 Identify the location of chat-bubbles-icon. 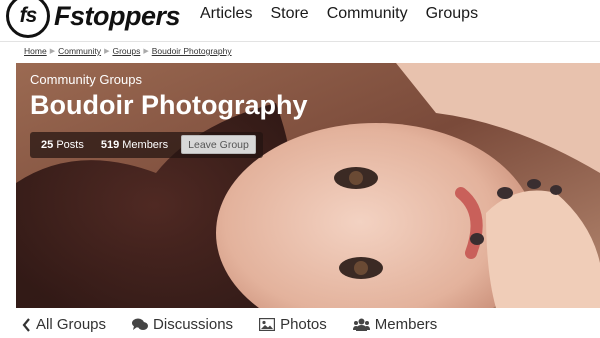
(140, 324).